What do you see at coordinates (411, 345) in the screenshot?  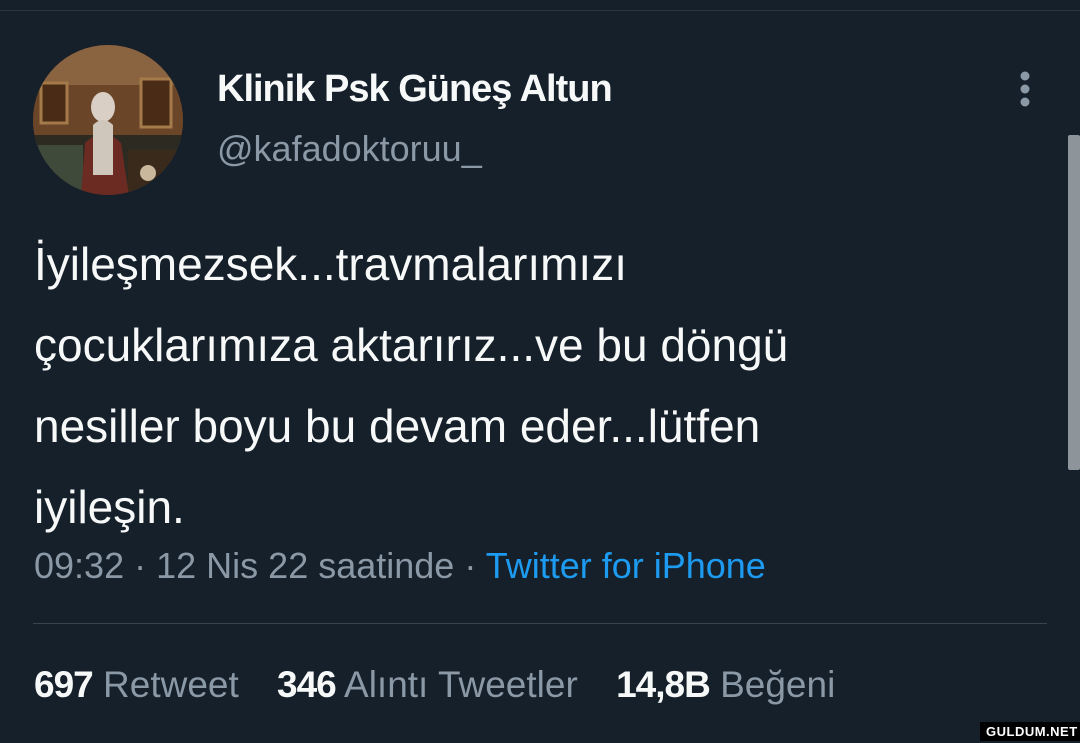 I see `tweet-line: çocuklarımıza aktarırız...ve bu döngü` at bounding box center [411, 345].